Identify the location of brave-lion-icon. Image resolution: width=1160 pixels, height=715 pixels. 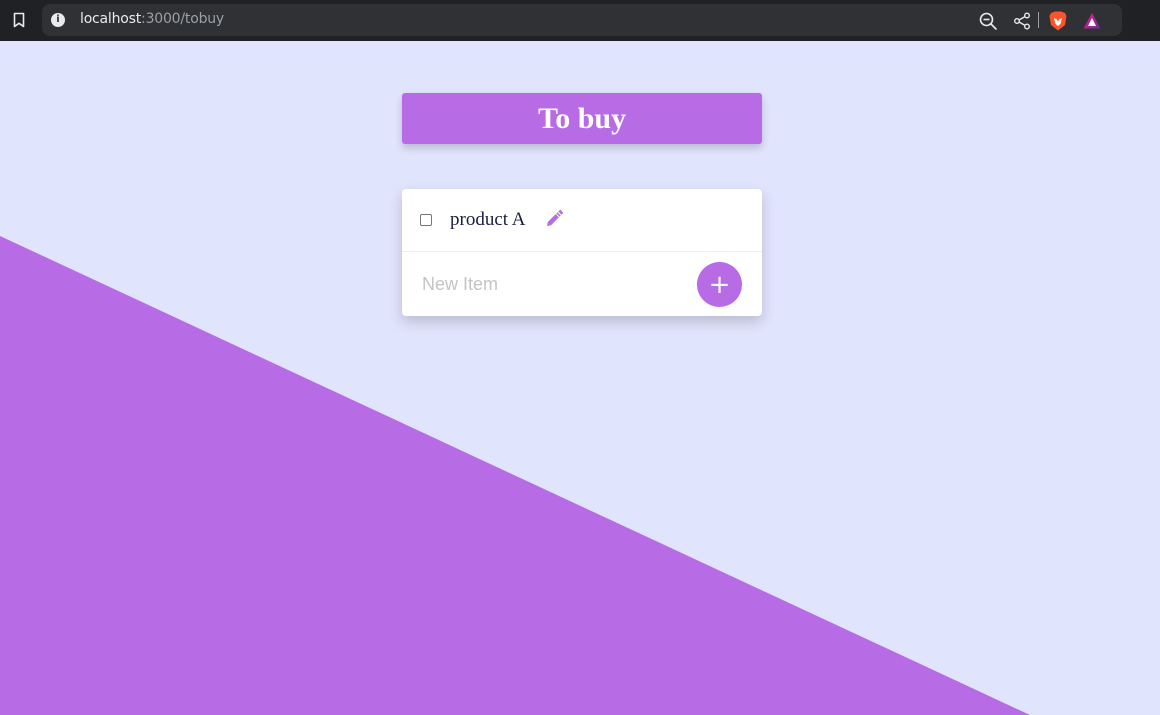
(1058, 21).